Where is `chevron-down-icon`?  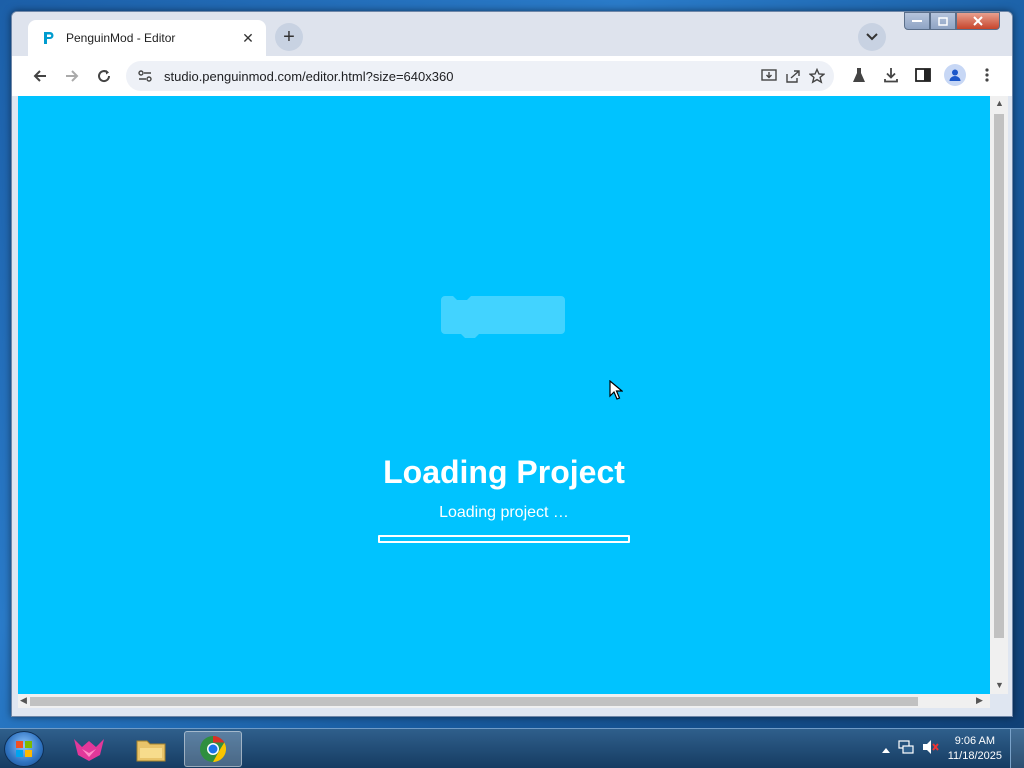
chevron-down-icon is located at coordinates (872, 37).